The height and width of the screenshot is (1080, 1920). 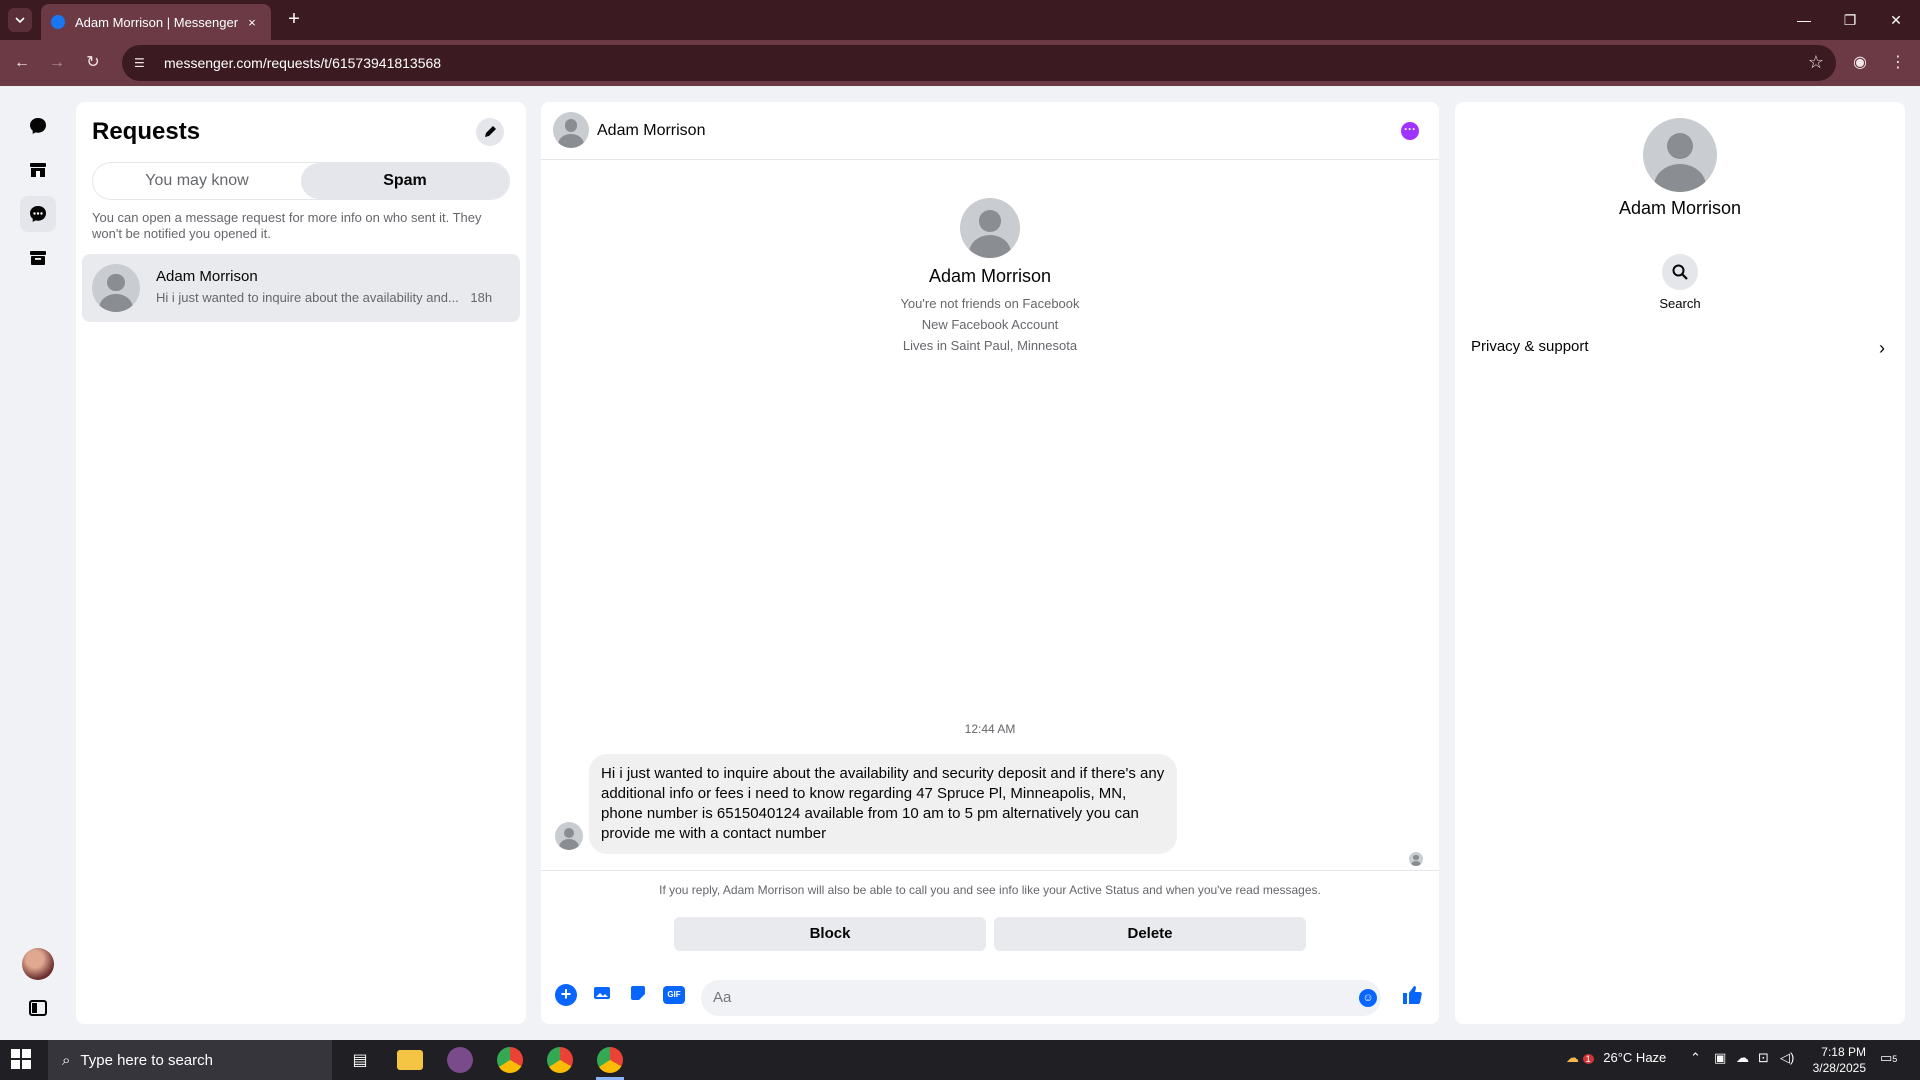 I want to click on tab-you-may-know: You may know, so click(x=197, y=181).